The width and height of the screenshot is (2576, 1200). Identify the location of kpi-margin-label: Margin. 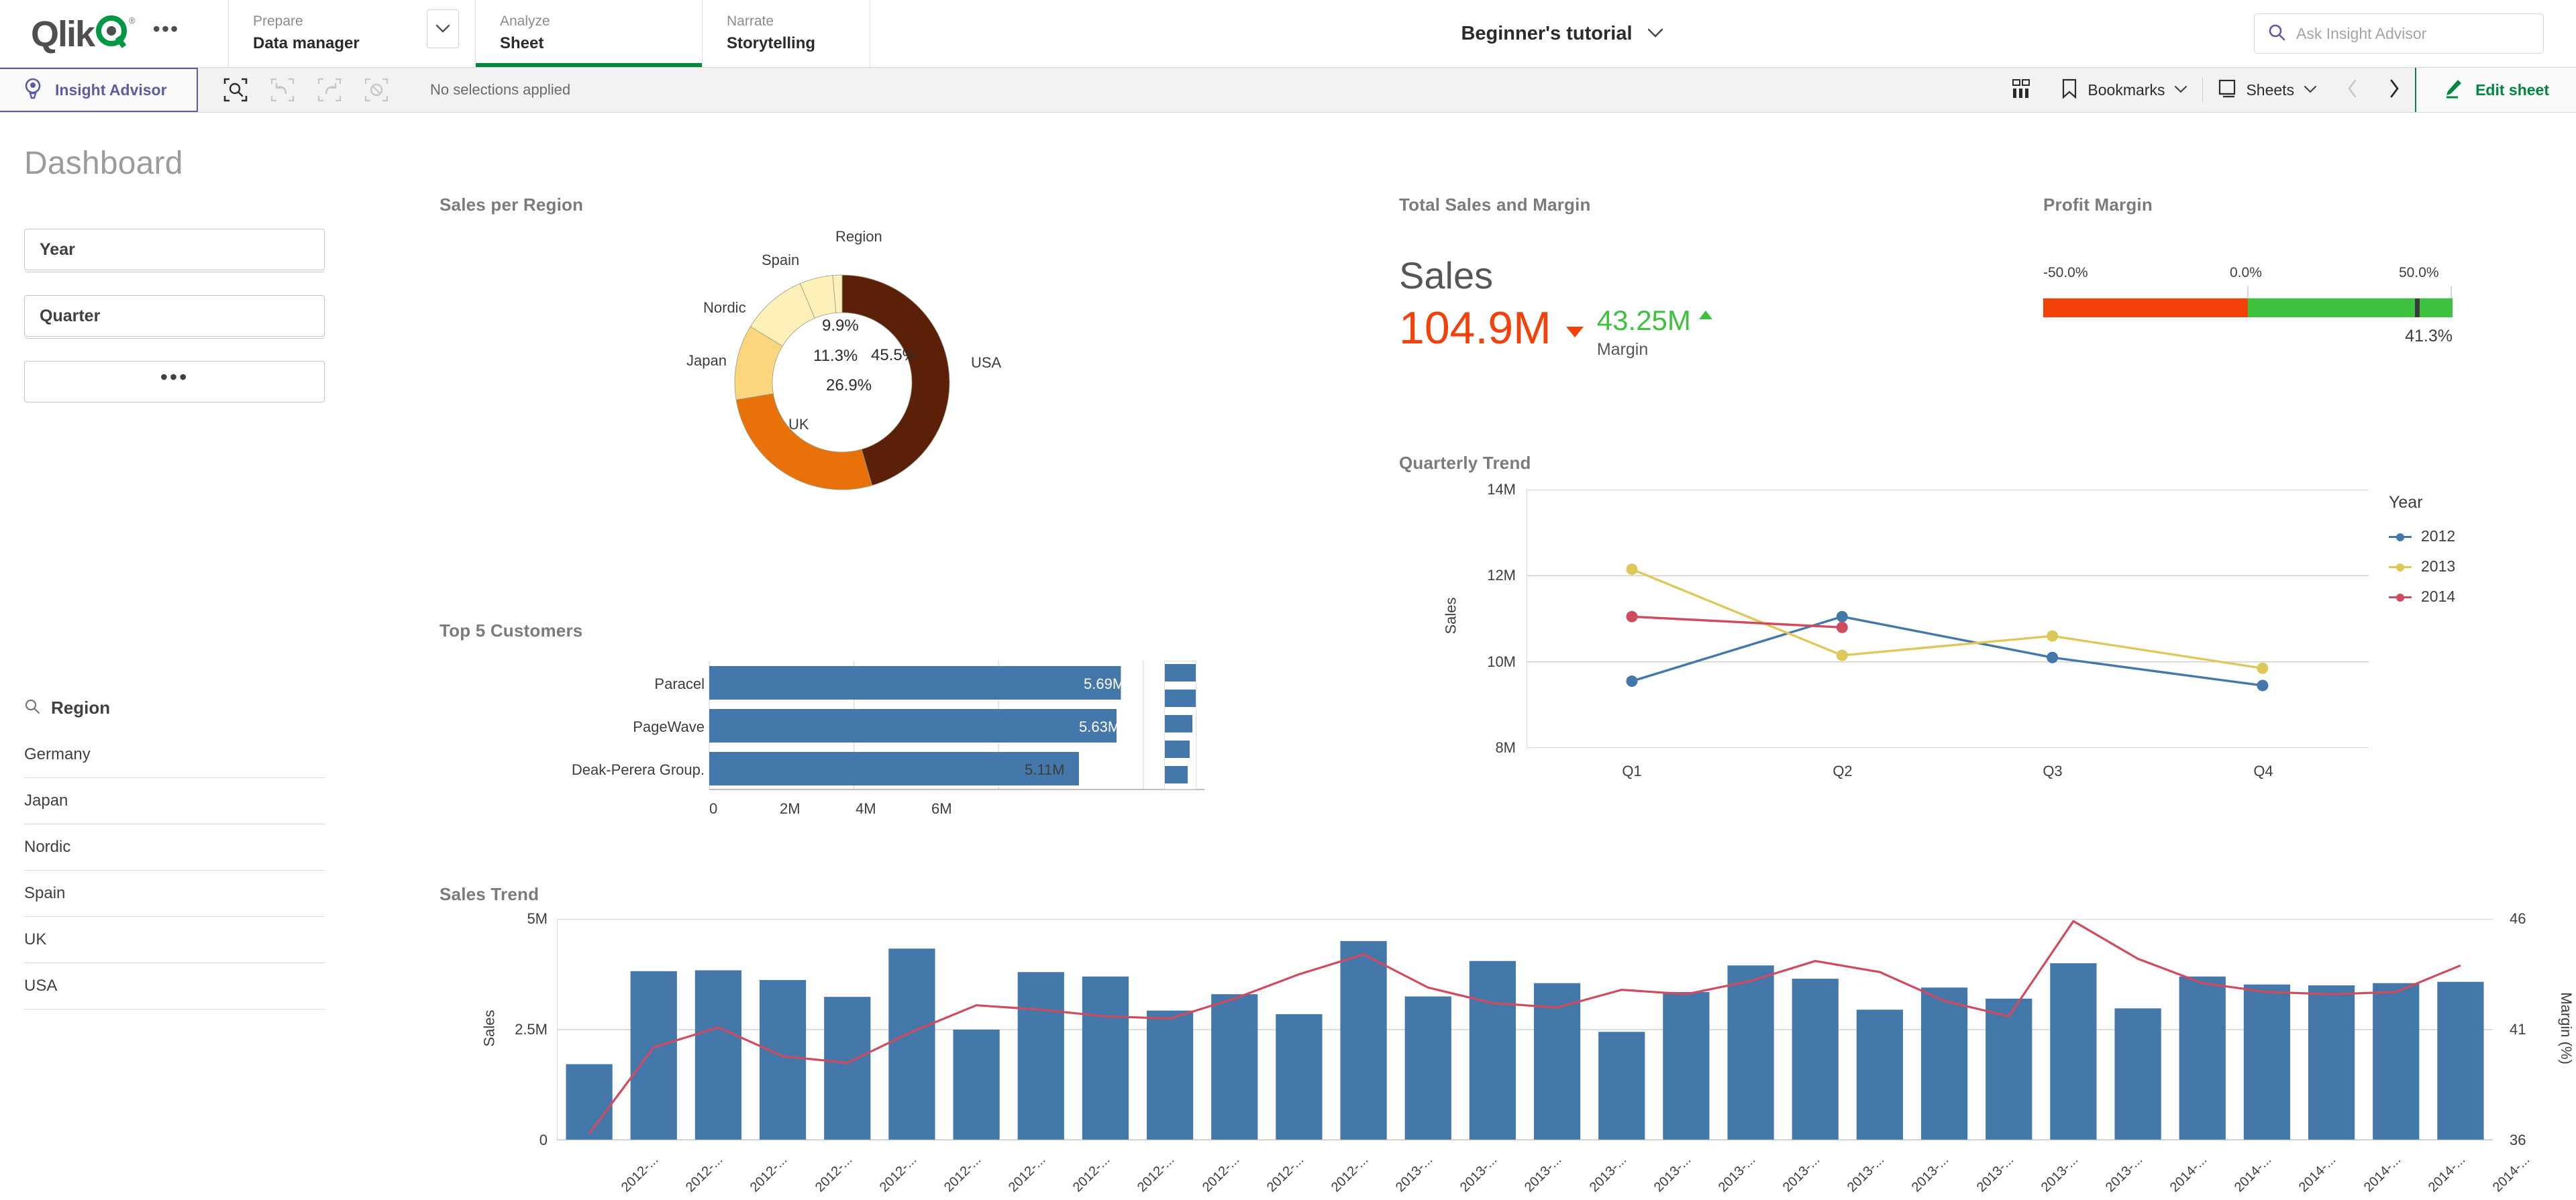
(1622, 350).